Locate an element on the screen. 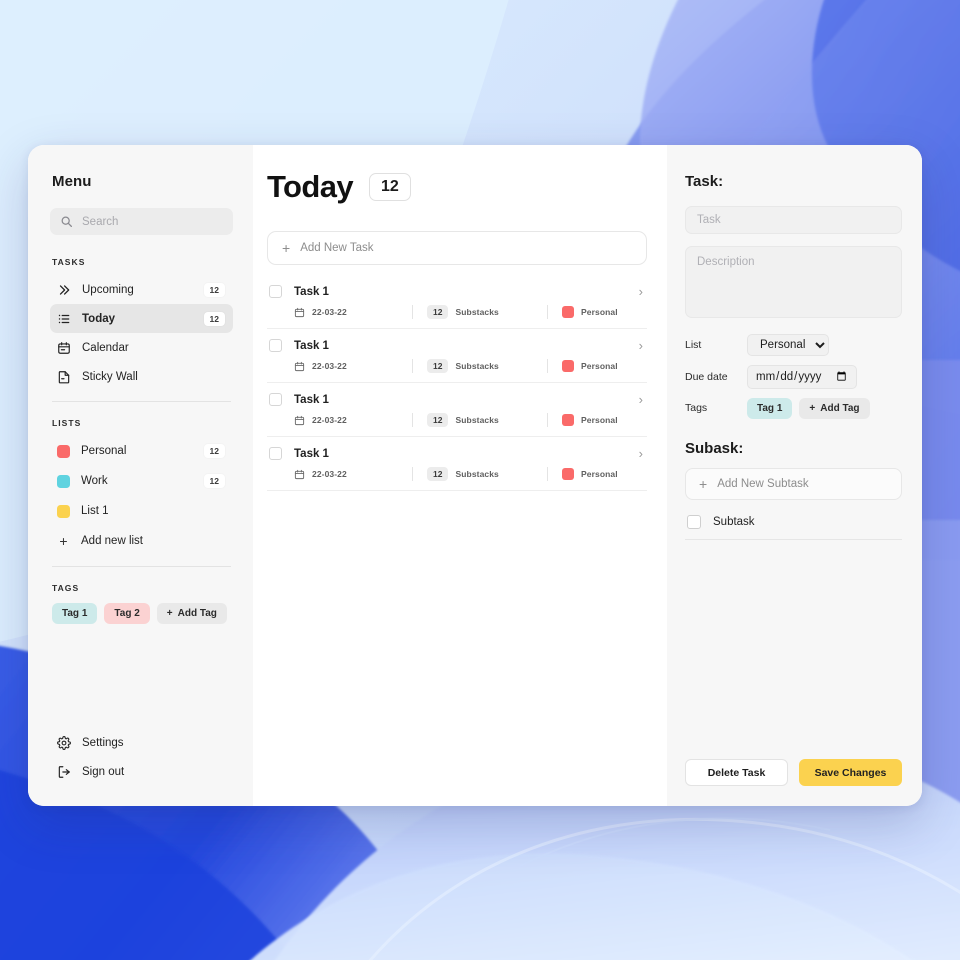  subtask-checkbox is located at coordinates (694, 521).